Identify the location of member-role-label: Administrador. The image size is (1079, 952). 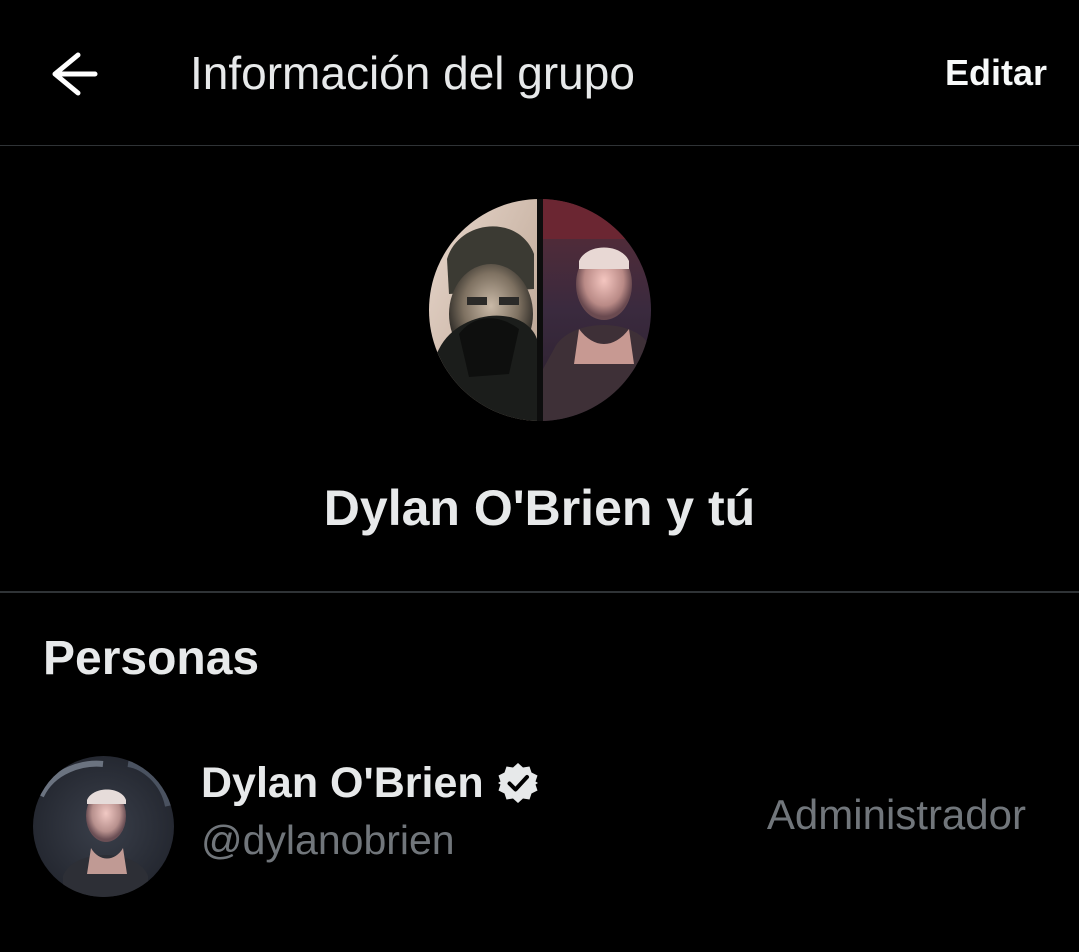
(896, 814).